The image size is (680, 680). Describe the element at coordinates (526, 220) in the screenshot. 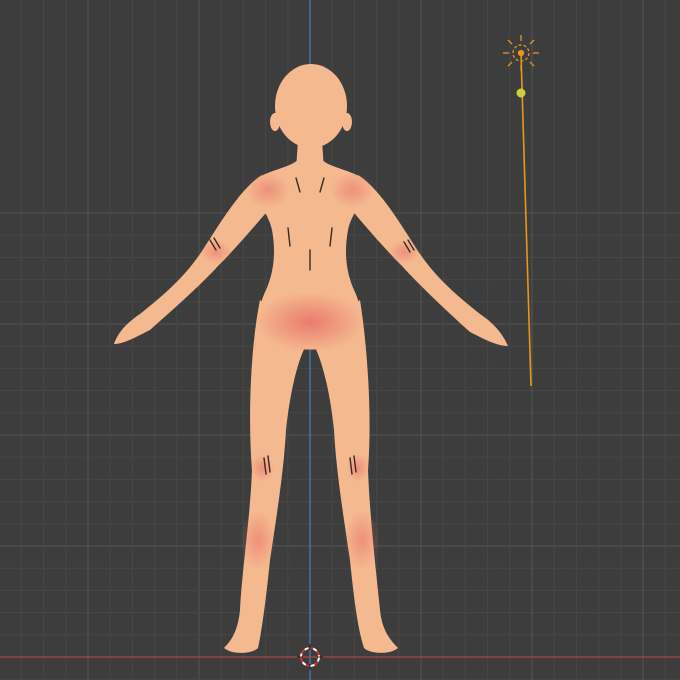

I see `light-direction-line` at that location.